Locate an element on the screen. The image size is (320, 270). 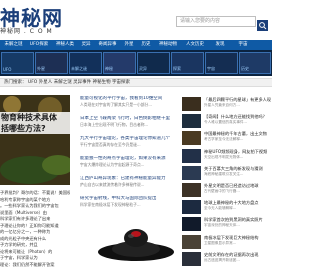
article-title: 中国最神秘的千年古墓，出土文物 is located at coordinates (238, 134).